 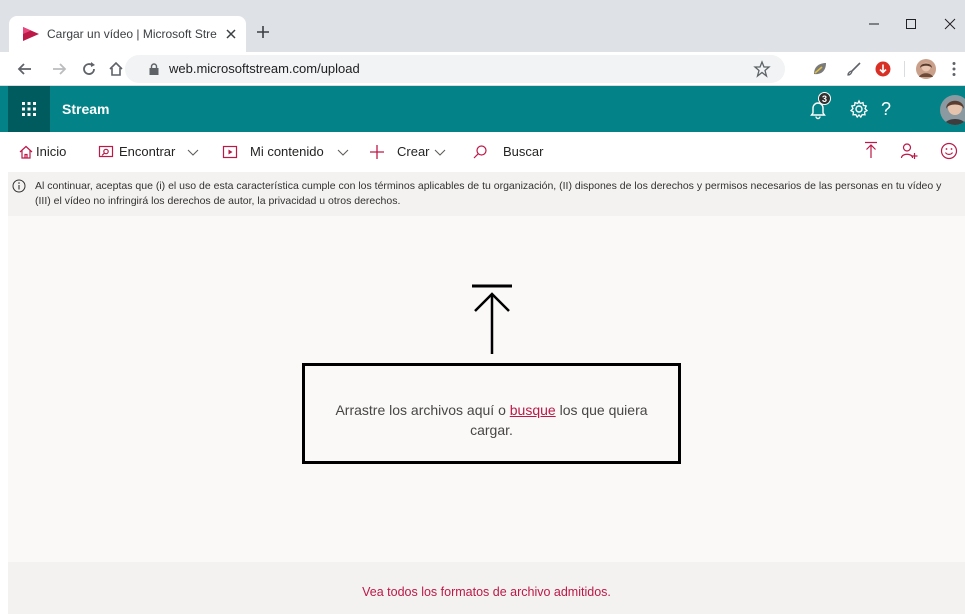 What do you see at coordinates (949, 151) in the screenshot?
I see `feedback-smiley-icon` at bounding box center [949, 151].